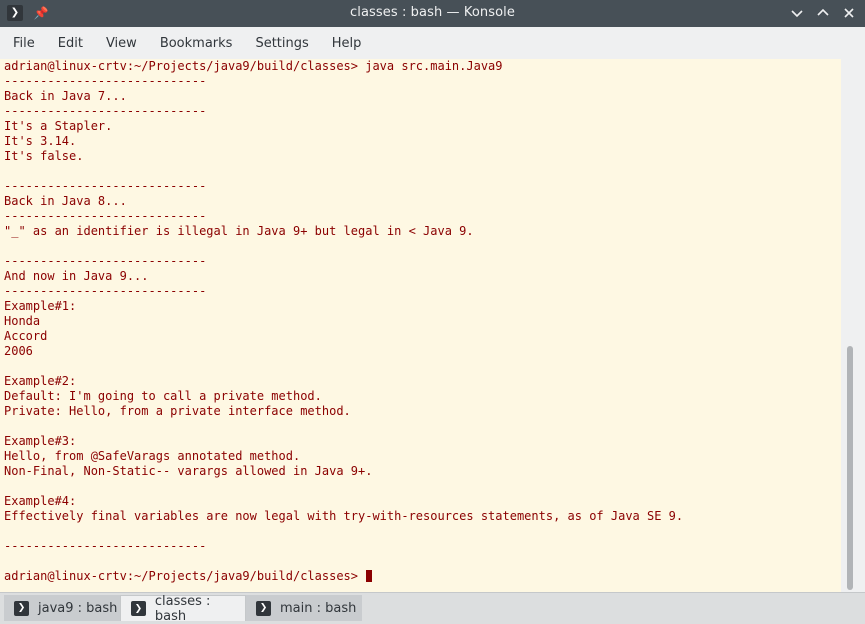 This screenshot has width=865, height=624. What do you see at coordinates (40, 306) in the screenshot?
I see `terminal-line: Example#1:` at bounding box center [40, 306].